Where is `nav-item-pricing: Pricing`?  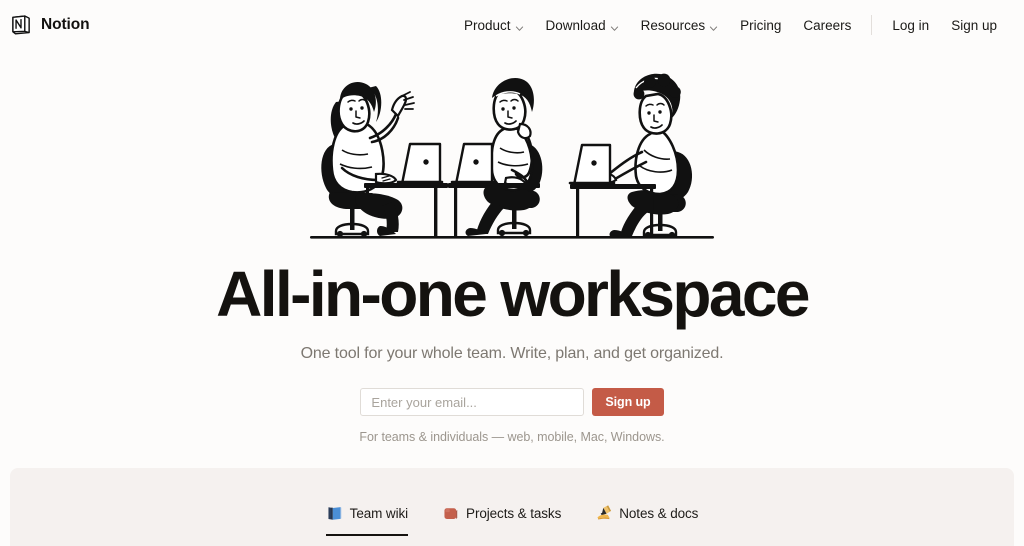
nav-item-pricing: Pricing is located at coordinates (760, 25).